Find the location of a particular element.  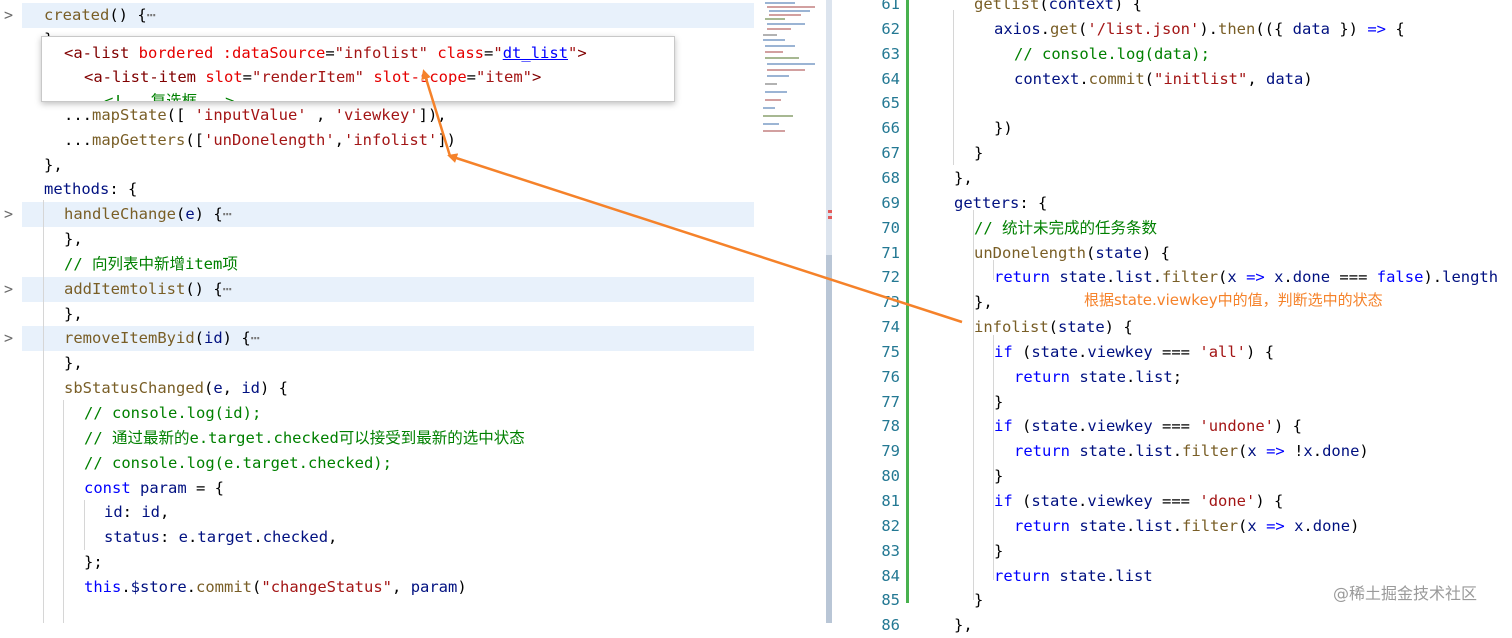

code-token: : is located at coordinates (169, 537).